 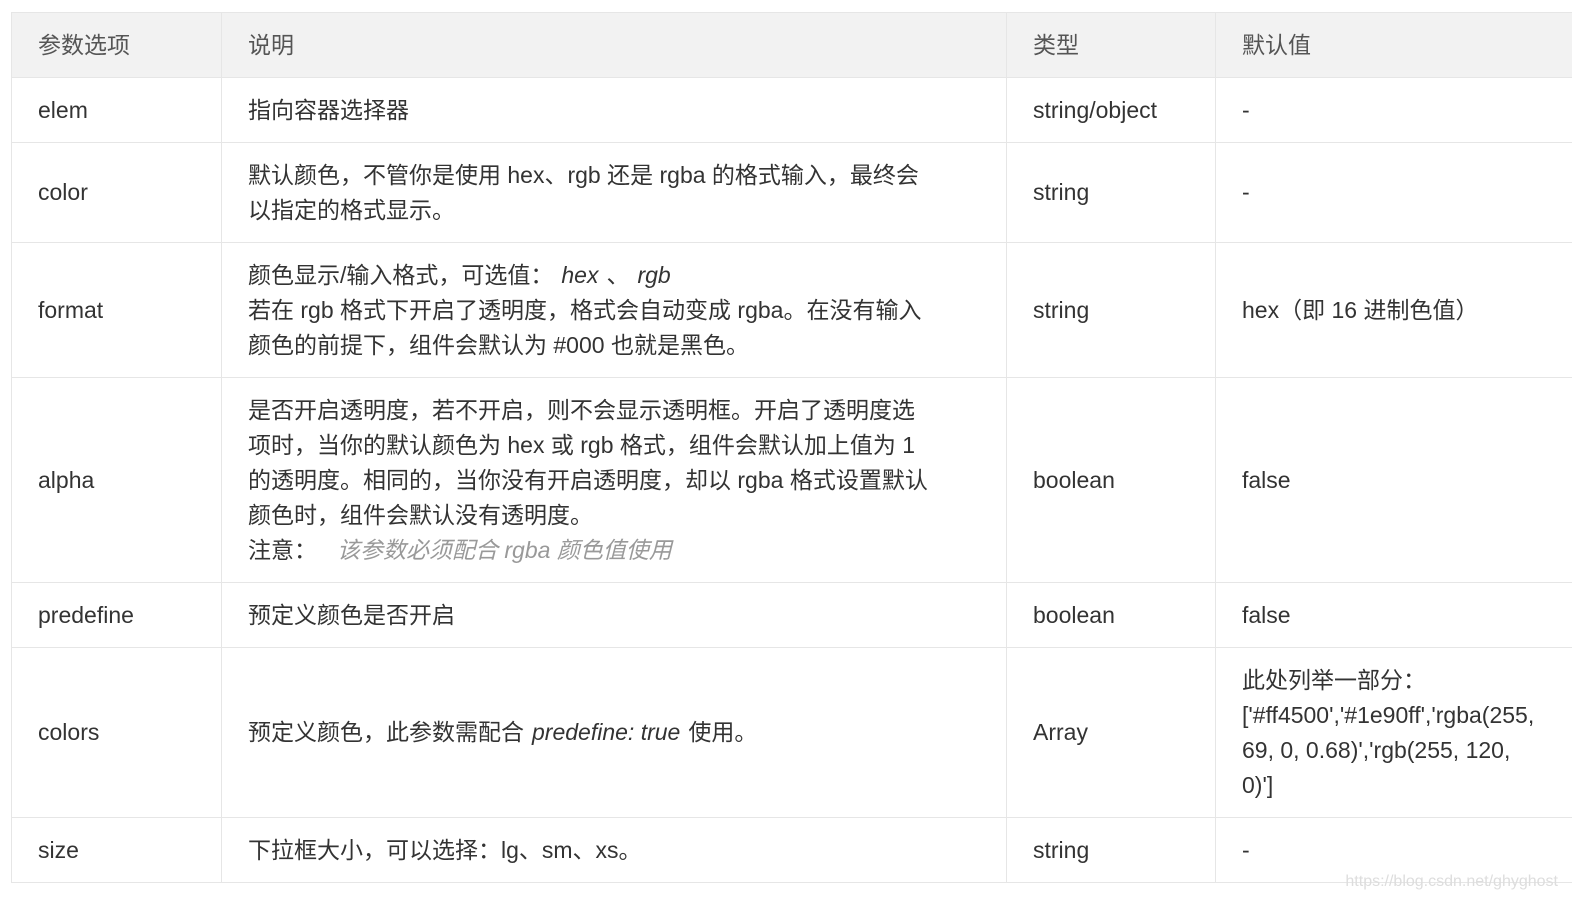 What do you see at coordinates (1393, 310) in the screenshot?
I see `param-default: hex（即 16 进制色值）` at bounding box center [1393, 310].